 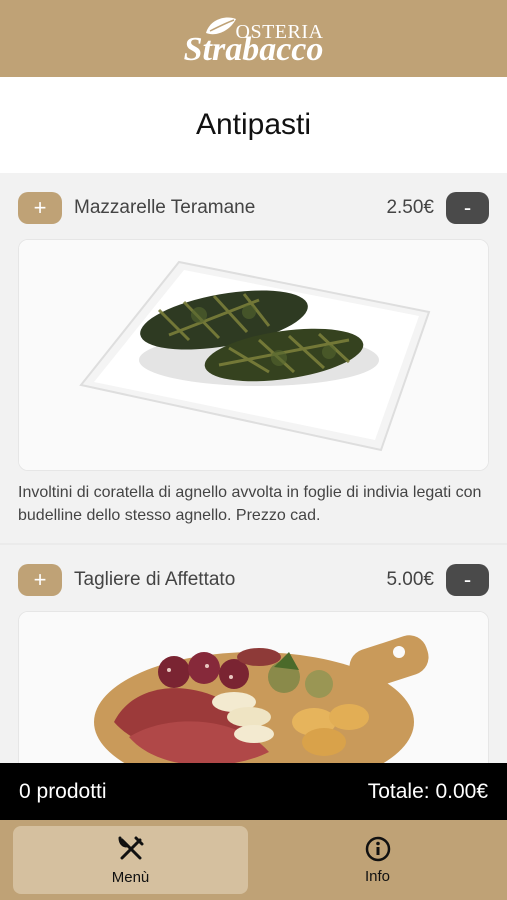 What do you see at coordinates (253, 49) in the screenshot?
I see `logo-strabacco-text: Strabacco` at bounding box center [253, 49].